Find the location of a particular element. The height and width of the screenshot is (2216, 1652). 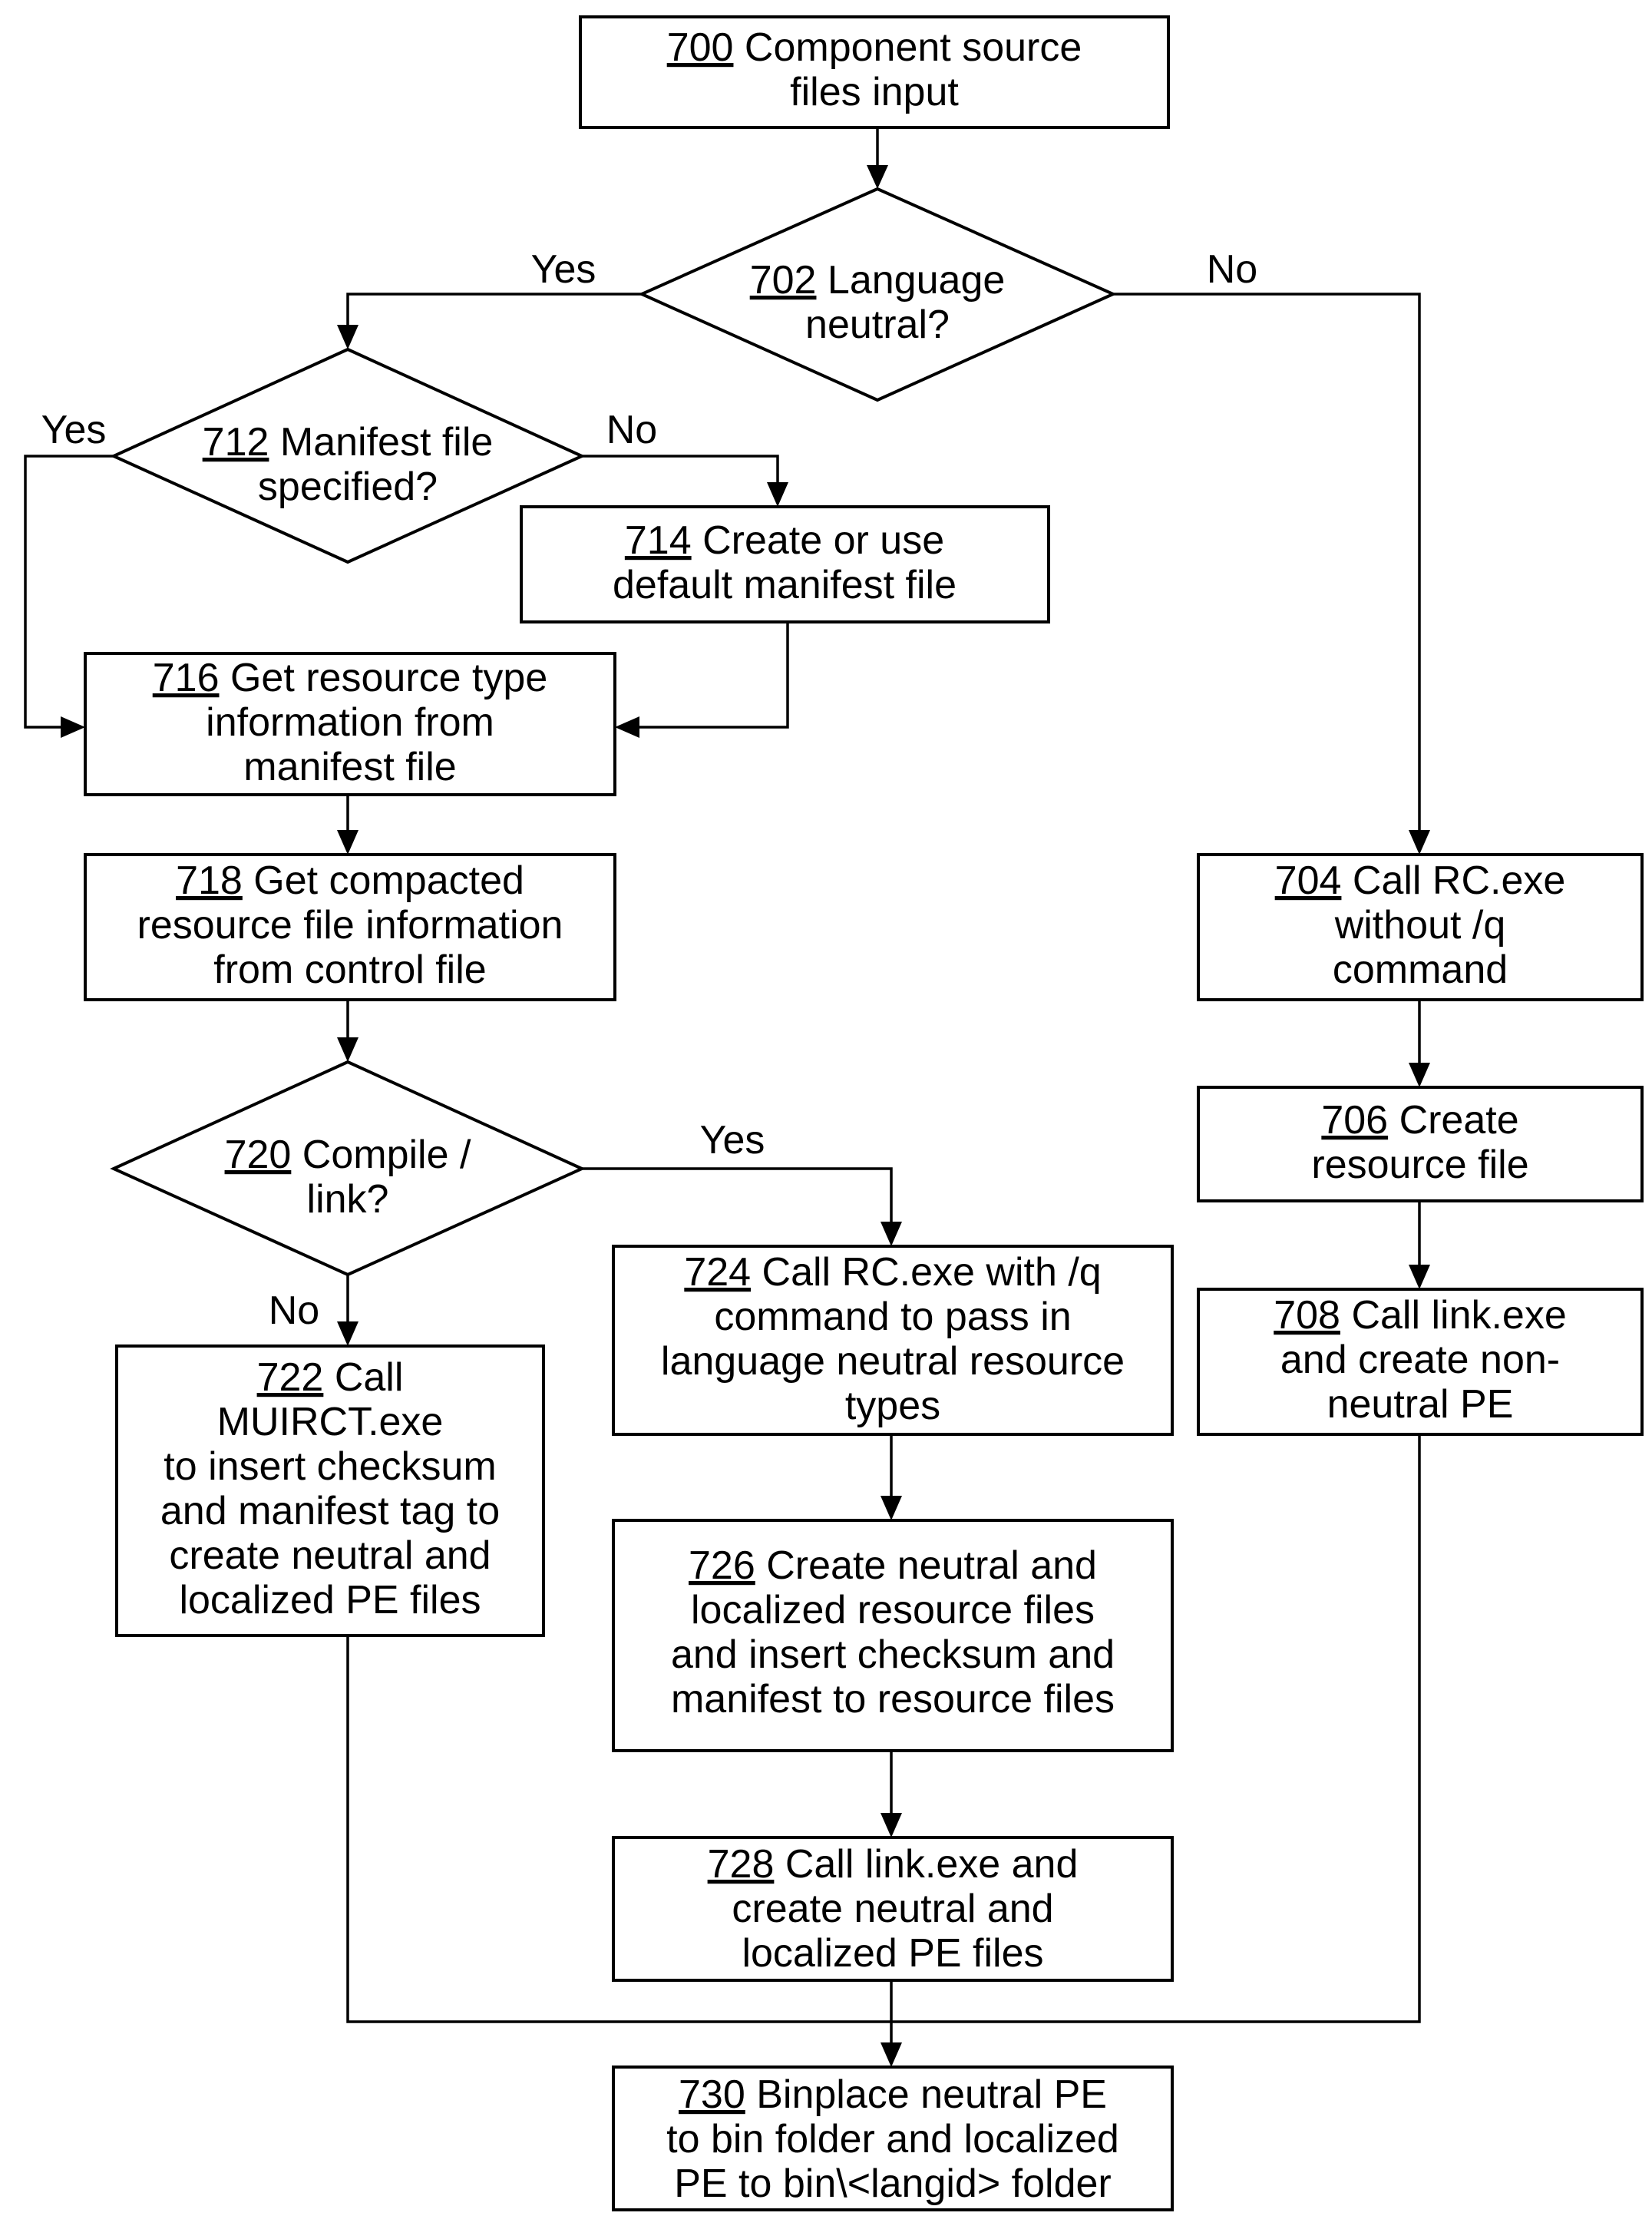

svg-text: localized resource files is located at coordinates (893, 1610).